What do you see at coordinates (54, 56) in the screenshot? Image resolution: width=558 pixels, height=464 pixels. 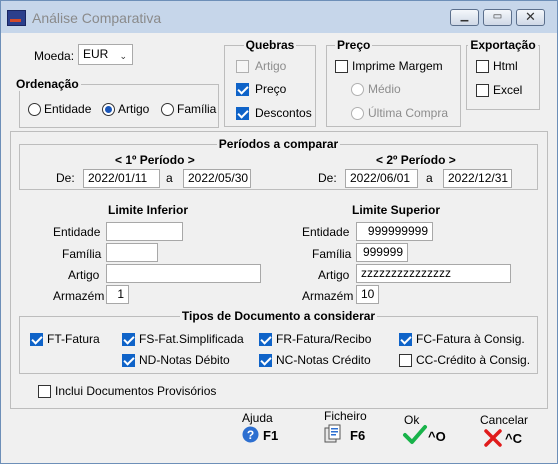 I see `moeda-label: Moeda:` at bounding box center [54, 56].